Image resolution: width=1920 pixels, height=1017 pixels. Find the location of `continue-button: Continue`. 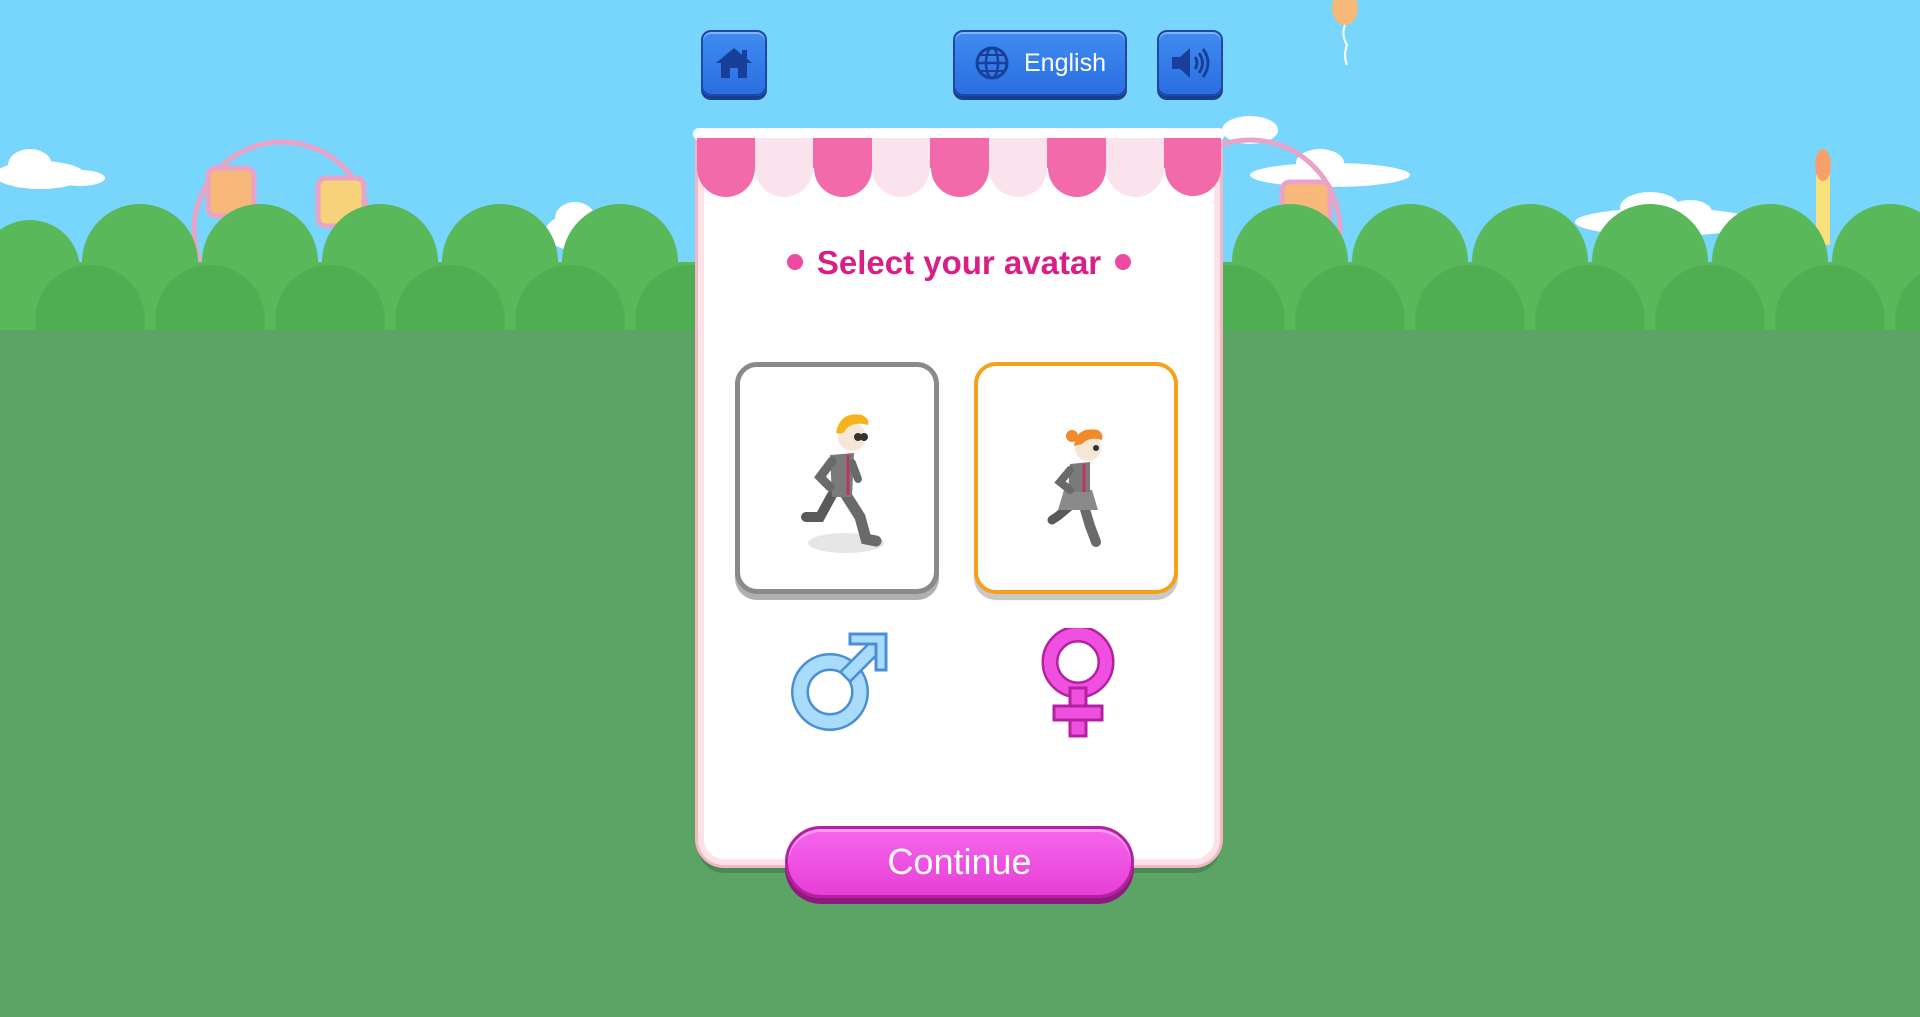

continue-button: Continue is located at coordinates (959, 862).